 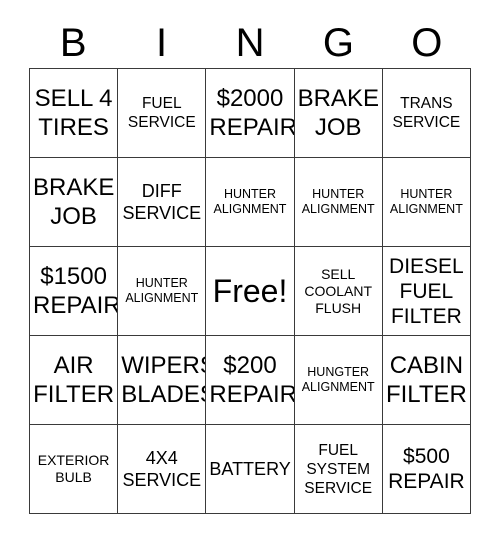 I want to click on bingo-cell: $500 REPAIR, so click(x=426, y=469).